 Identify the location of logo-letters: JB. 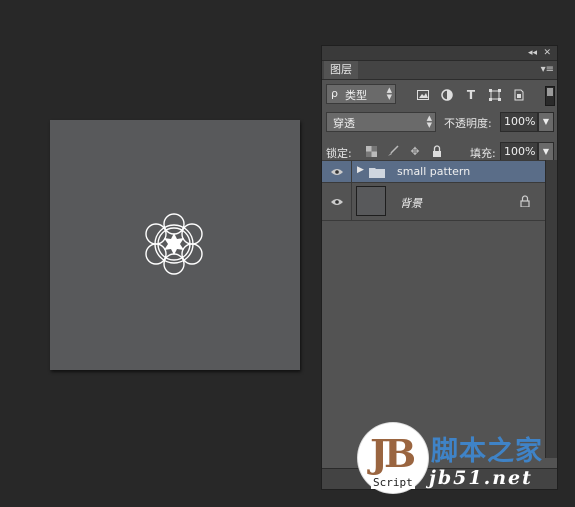
(393, 453).